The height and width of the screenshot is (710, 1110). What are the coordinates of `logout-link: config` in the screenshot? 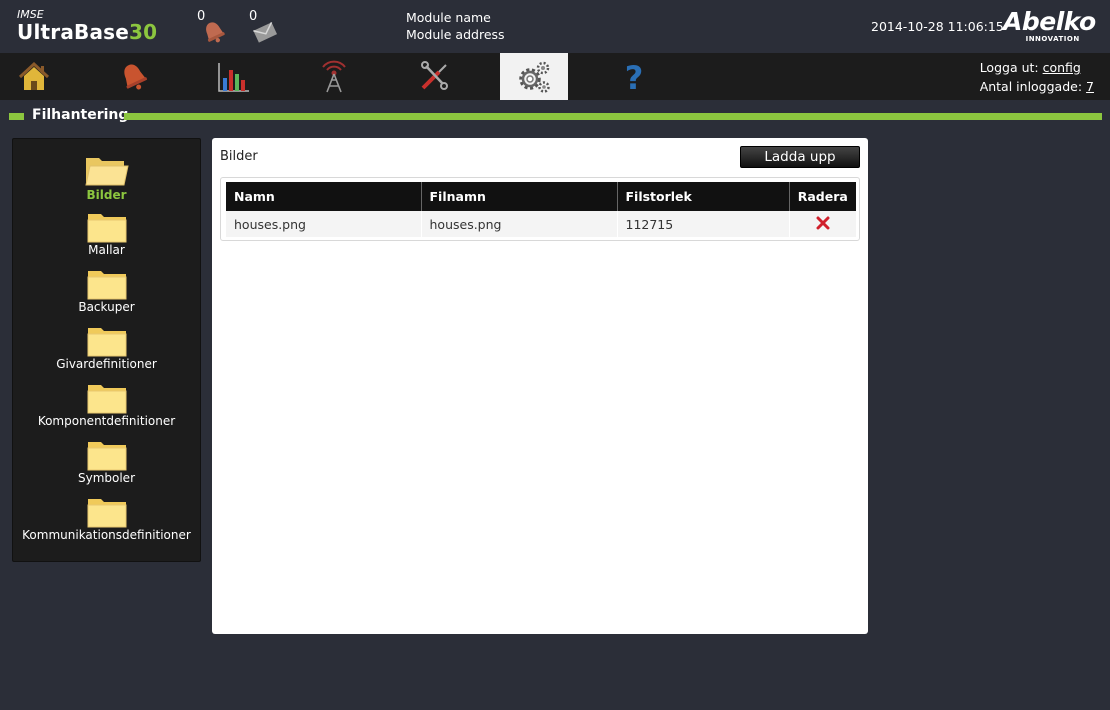 It's located at (1062, 67).